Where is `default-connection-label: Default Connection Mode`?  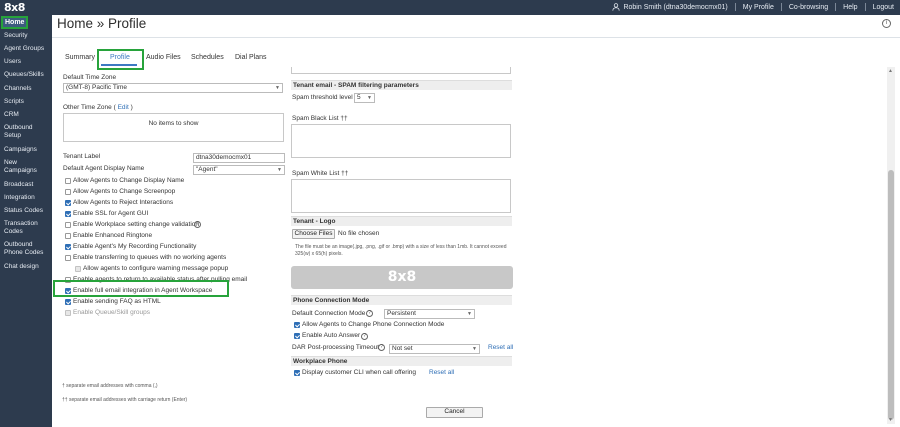
default-connection-label: Default Connection Mode is located at coordinates (329, 313).